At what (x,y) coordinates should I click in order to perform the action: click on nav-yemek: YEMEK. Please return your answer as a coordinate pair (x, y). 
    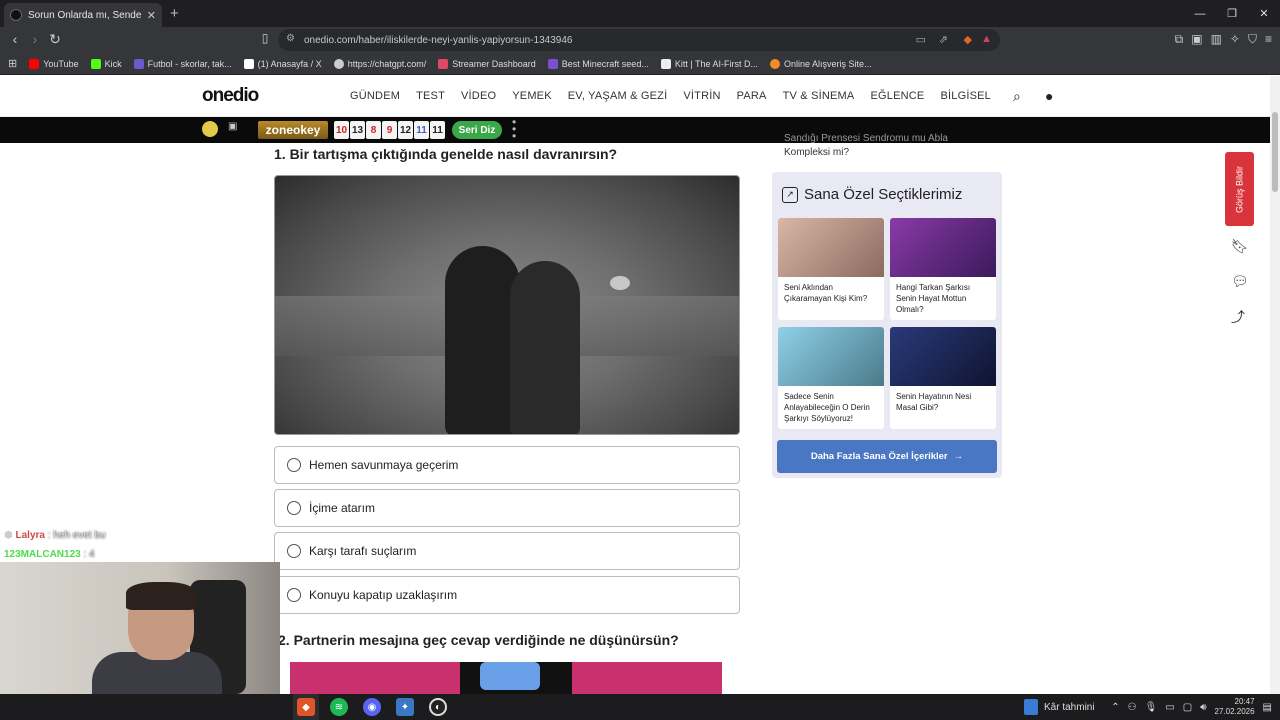
    Looking at the image, I should click on (532, 96).